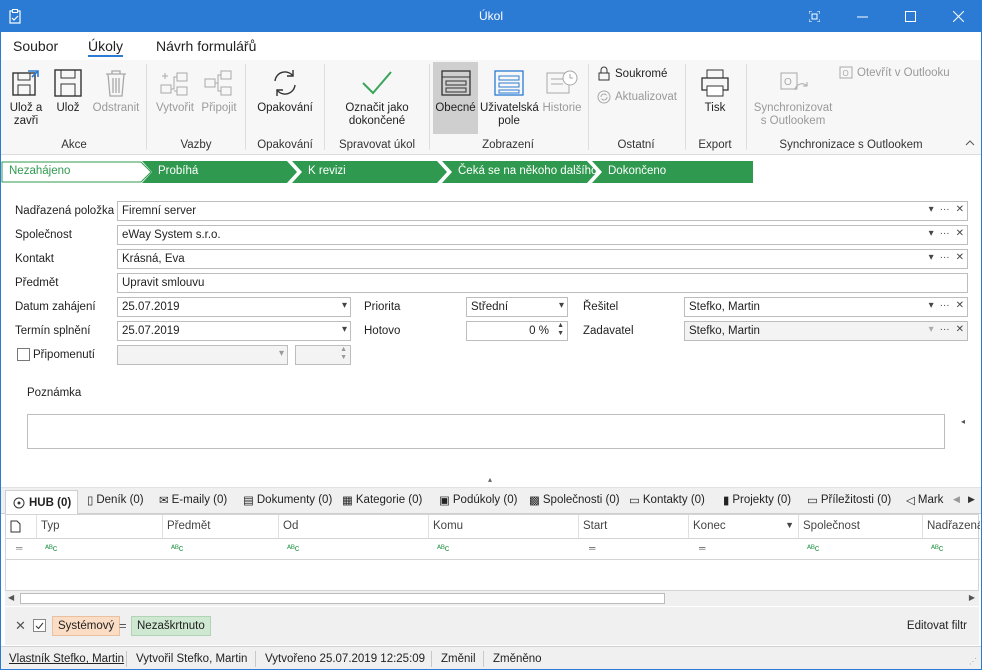 The width and height of the screenshot is (982, 670). What do you see at coordinates (715, 89) in the screenshot?
I see `print-button: Tisk` at bounding box center [715, 89].